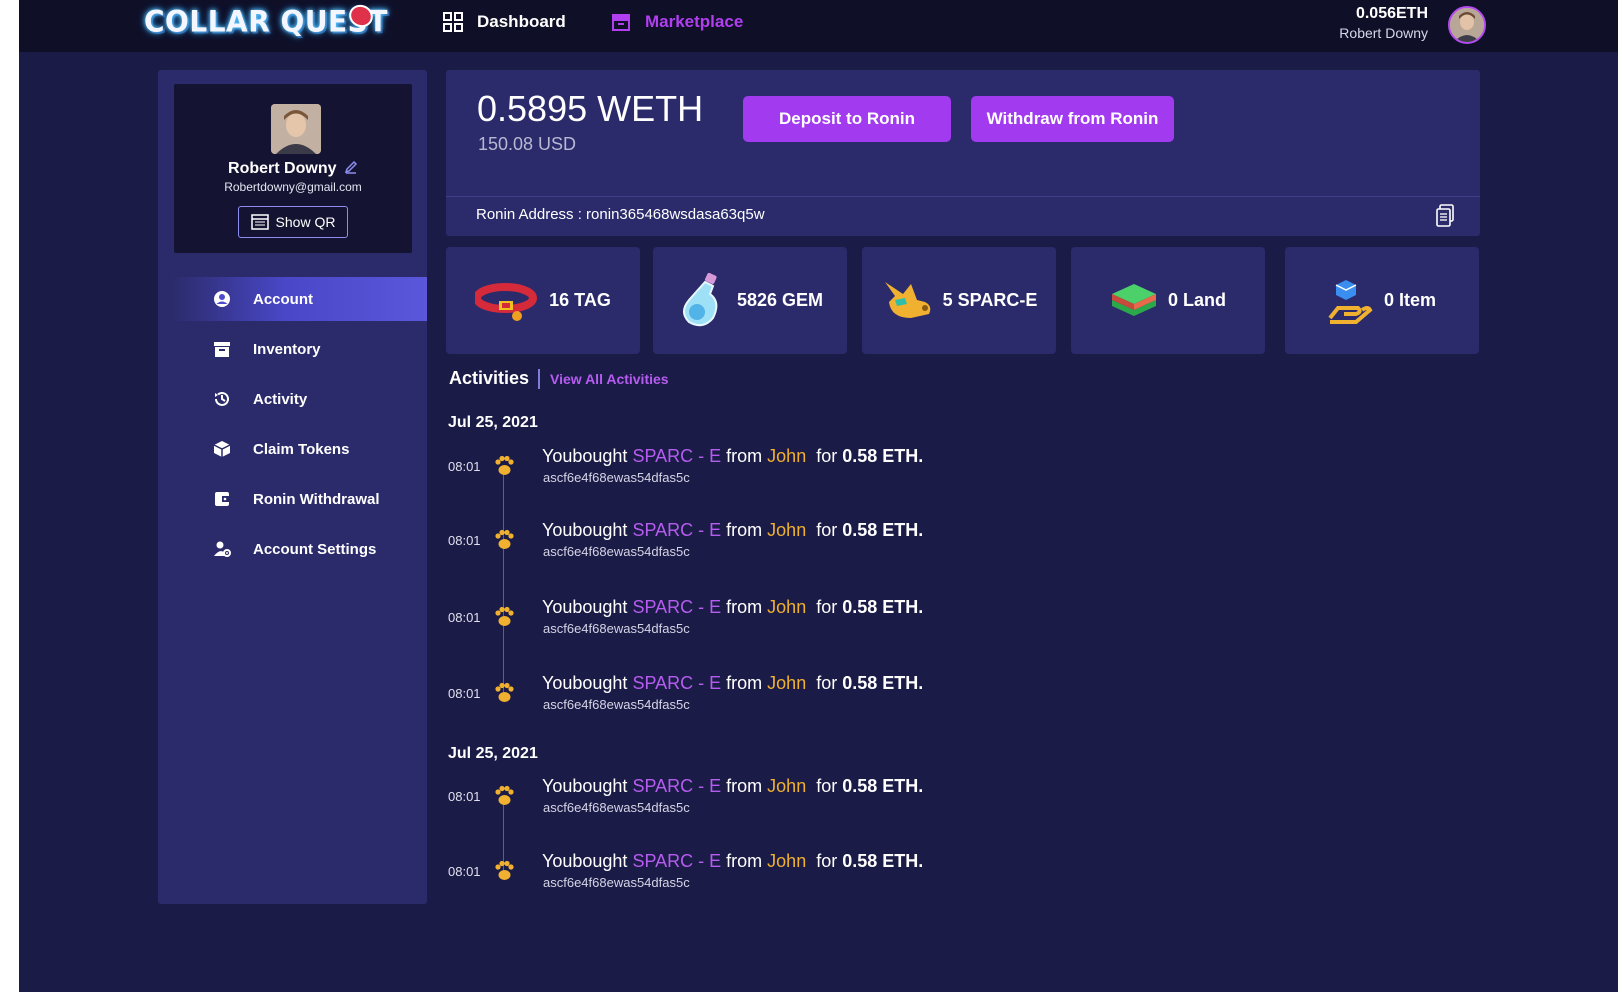 The width and height of the screenshot is (1622, 998). I want to click on usd-balance: 150.08 USD, so click(527, 144).